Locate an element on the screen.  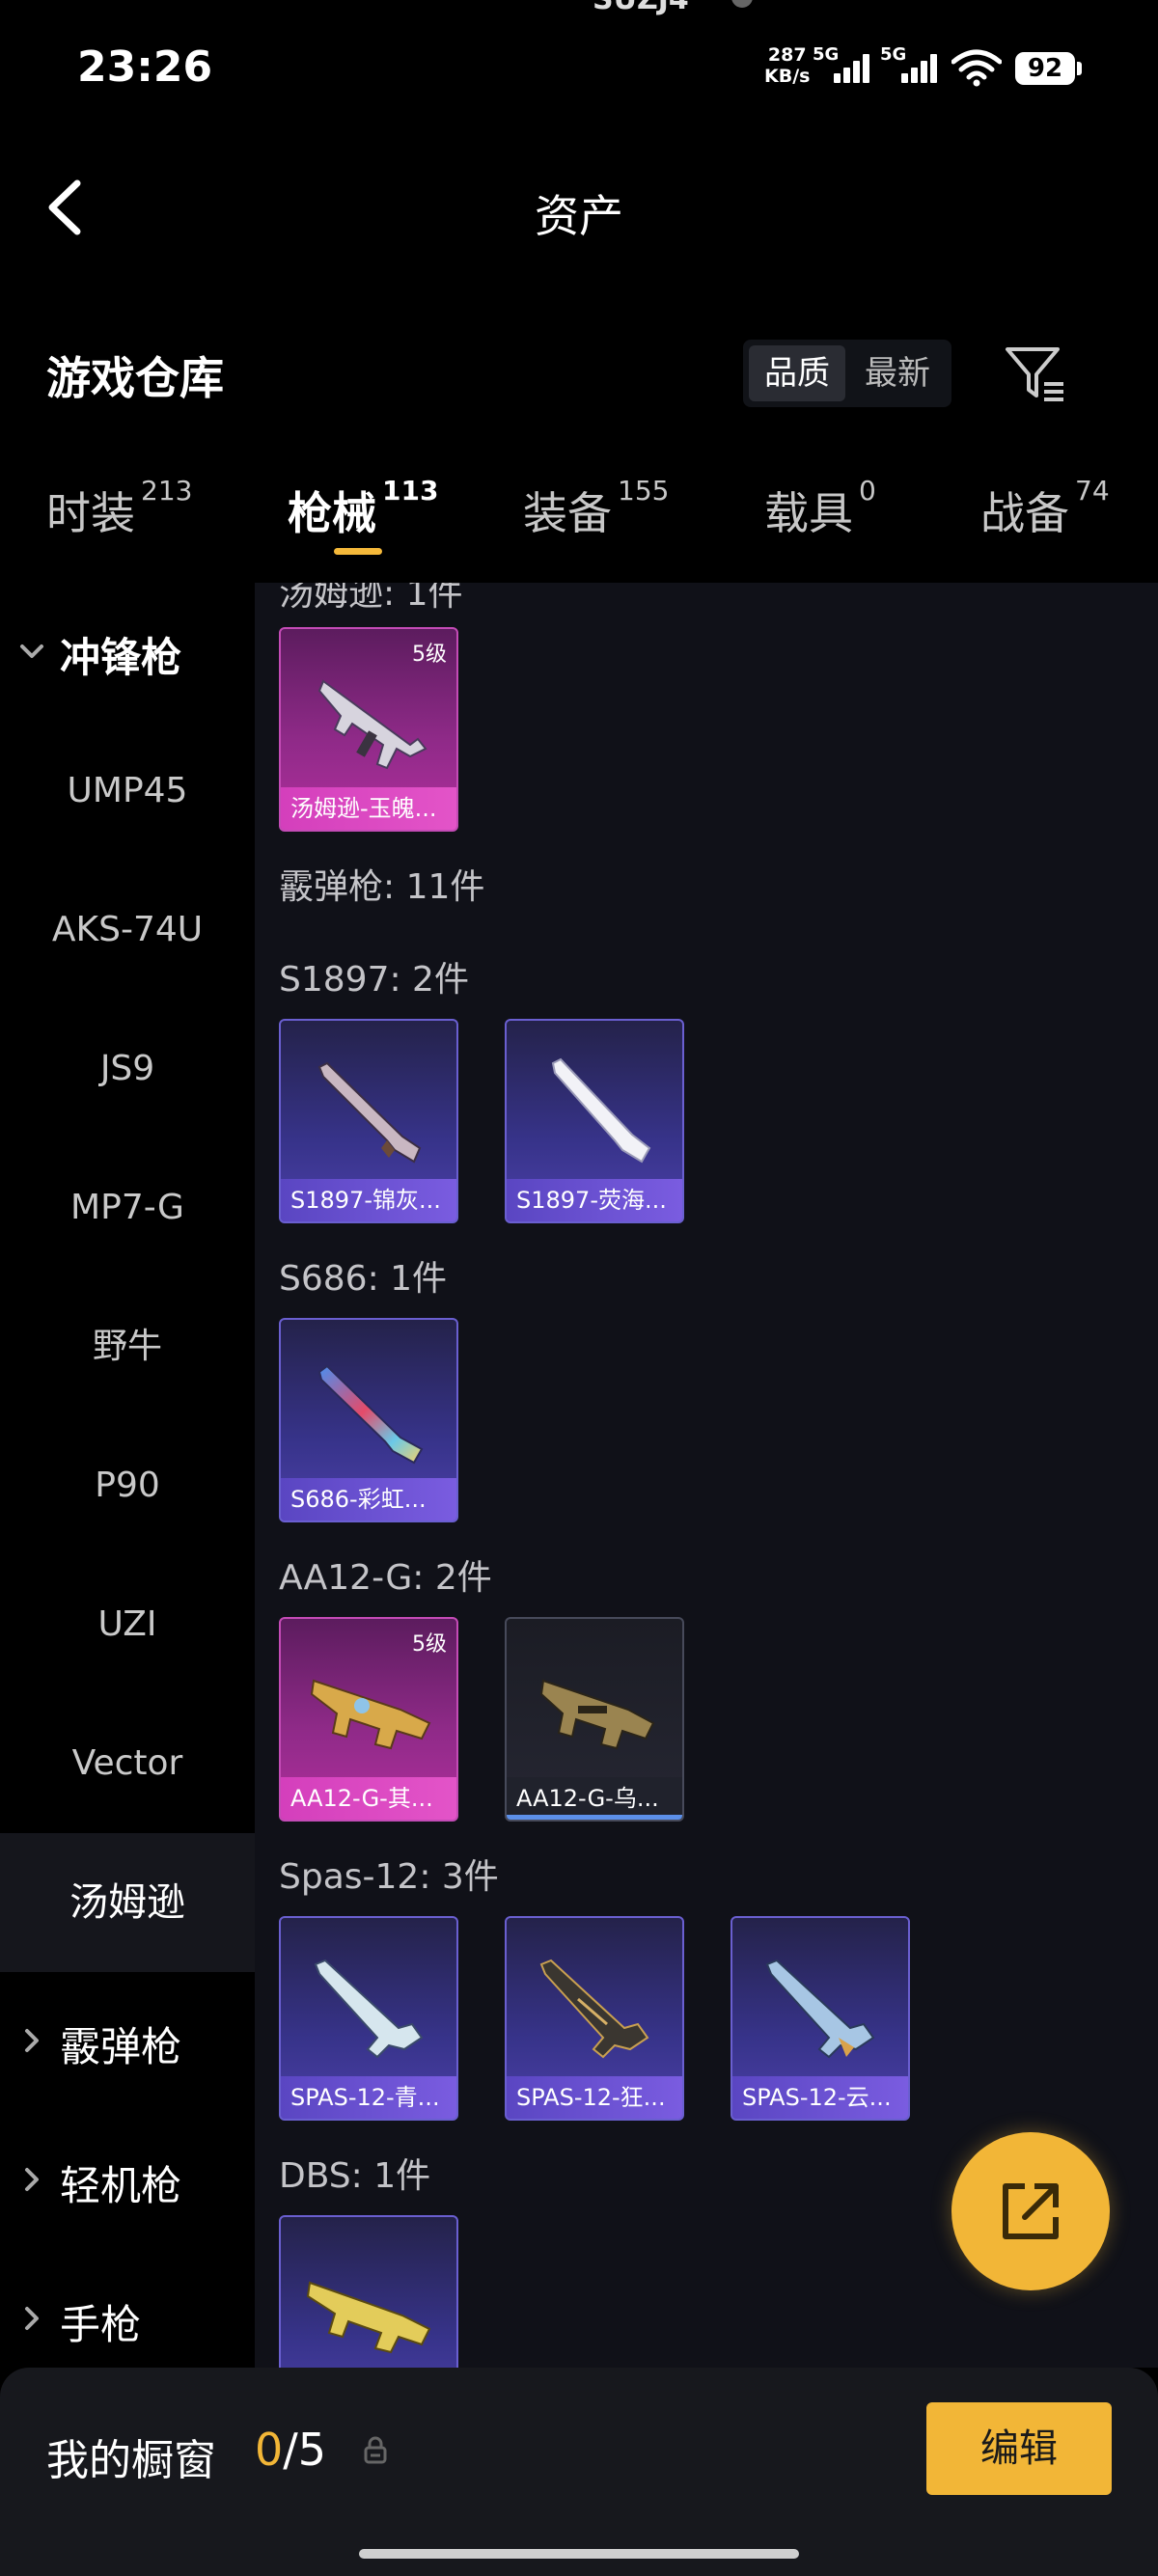
tab-label: 时装 is located at coordinates (90, 513).